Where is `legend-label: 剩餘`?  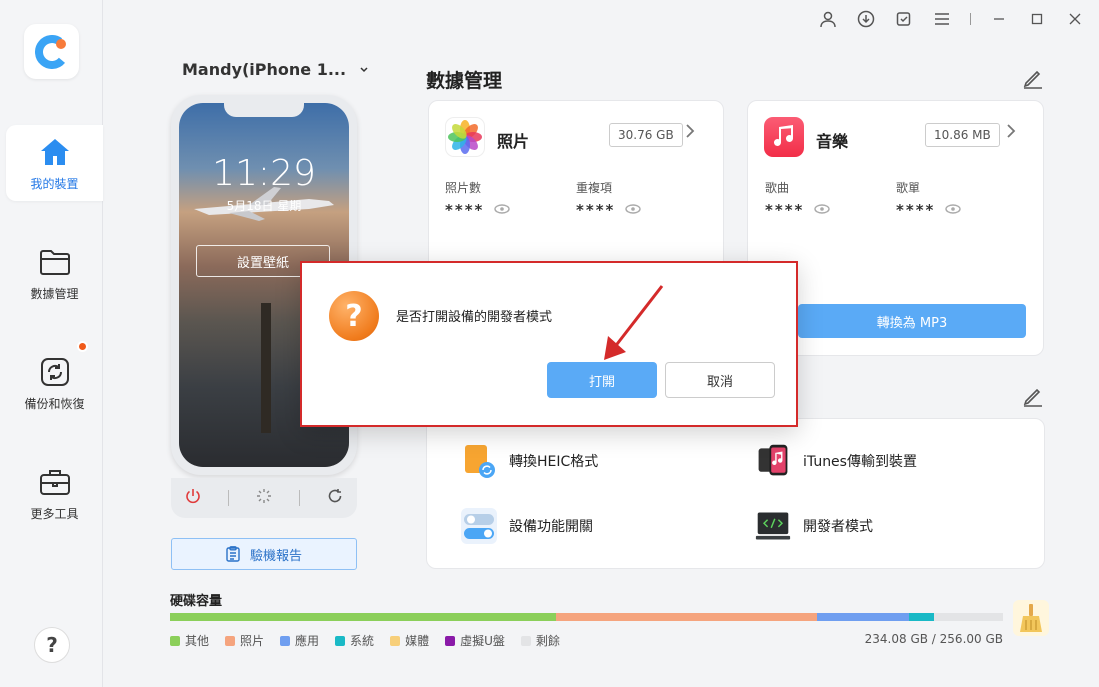 legend-label: 剩餘 is located at coordinates (547, 641).